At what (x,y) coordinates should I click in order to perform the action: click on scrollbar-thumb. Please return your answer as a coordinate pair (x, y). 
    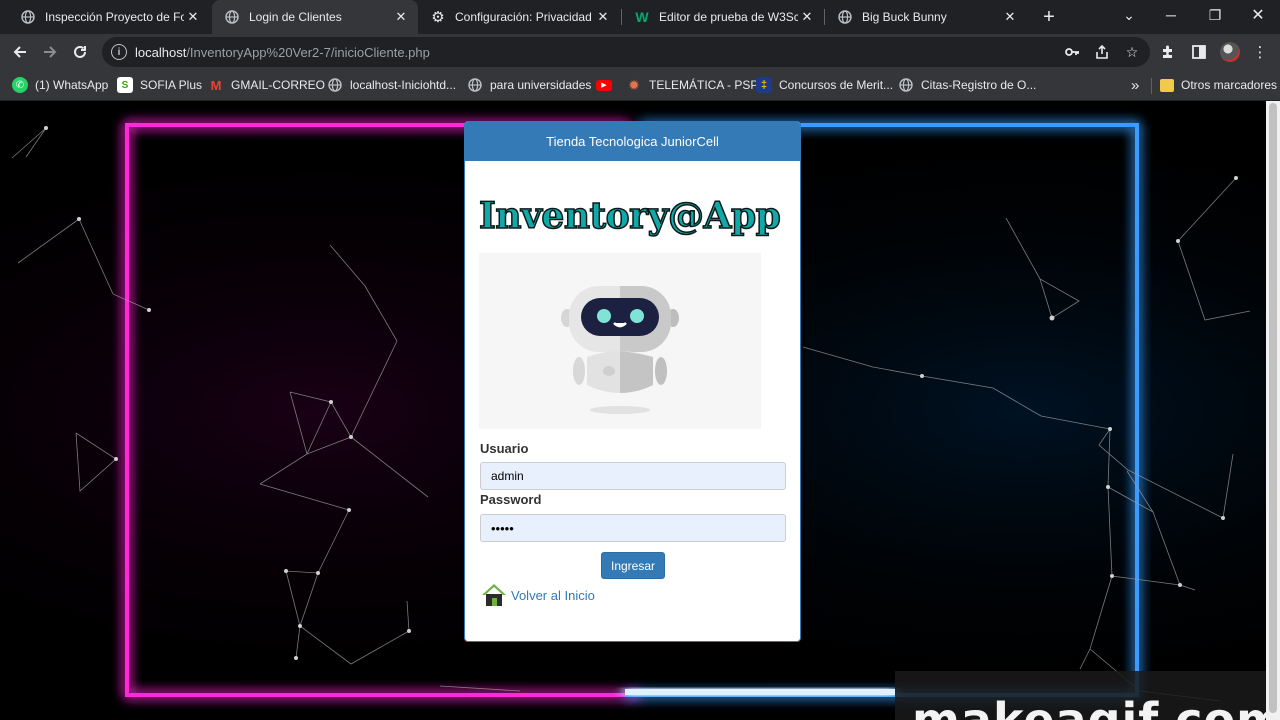
    Looking at the image, I should click on (1273, 408).